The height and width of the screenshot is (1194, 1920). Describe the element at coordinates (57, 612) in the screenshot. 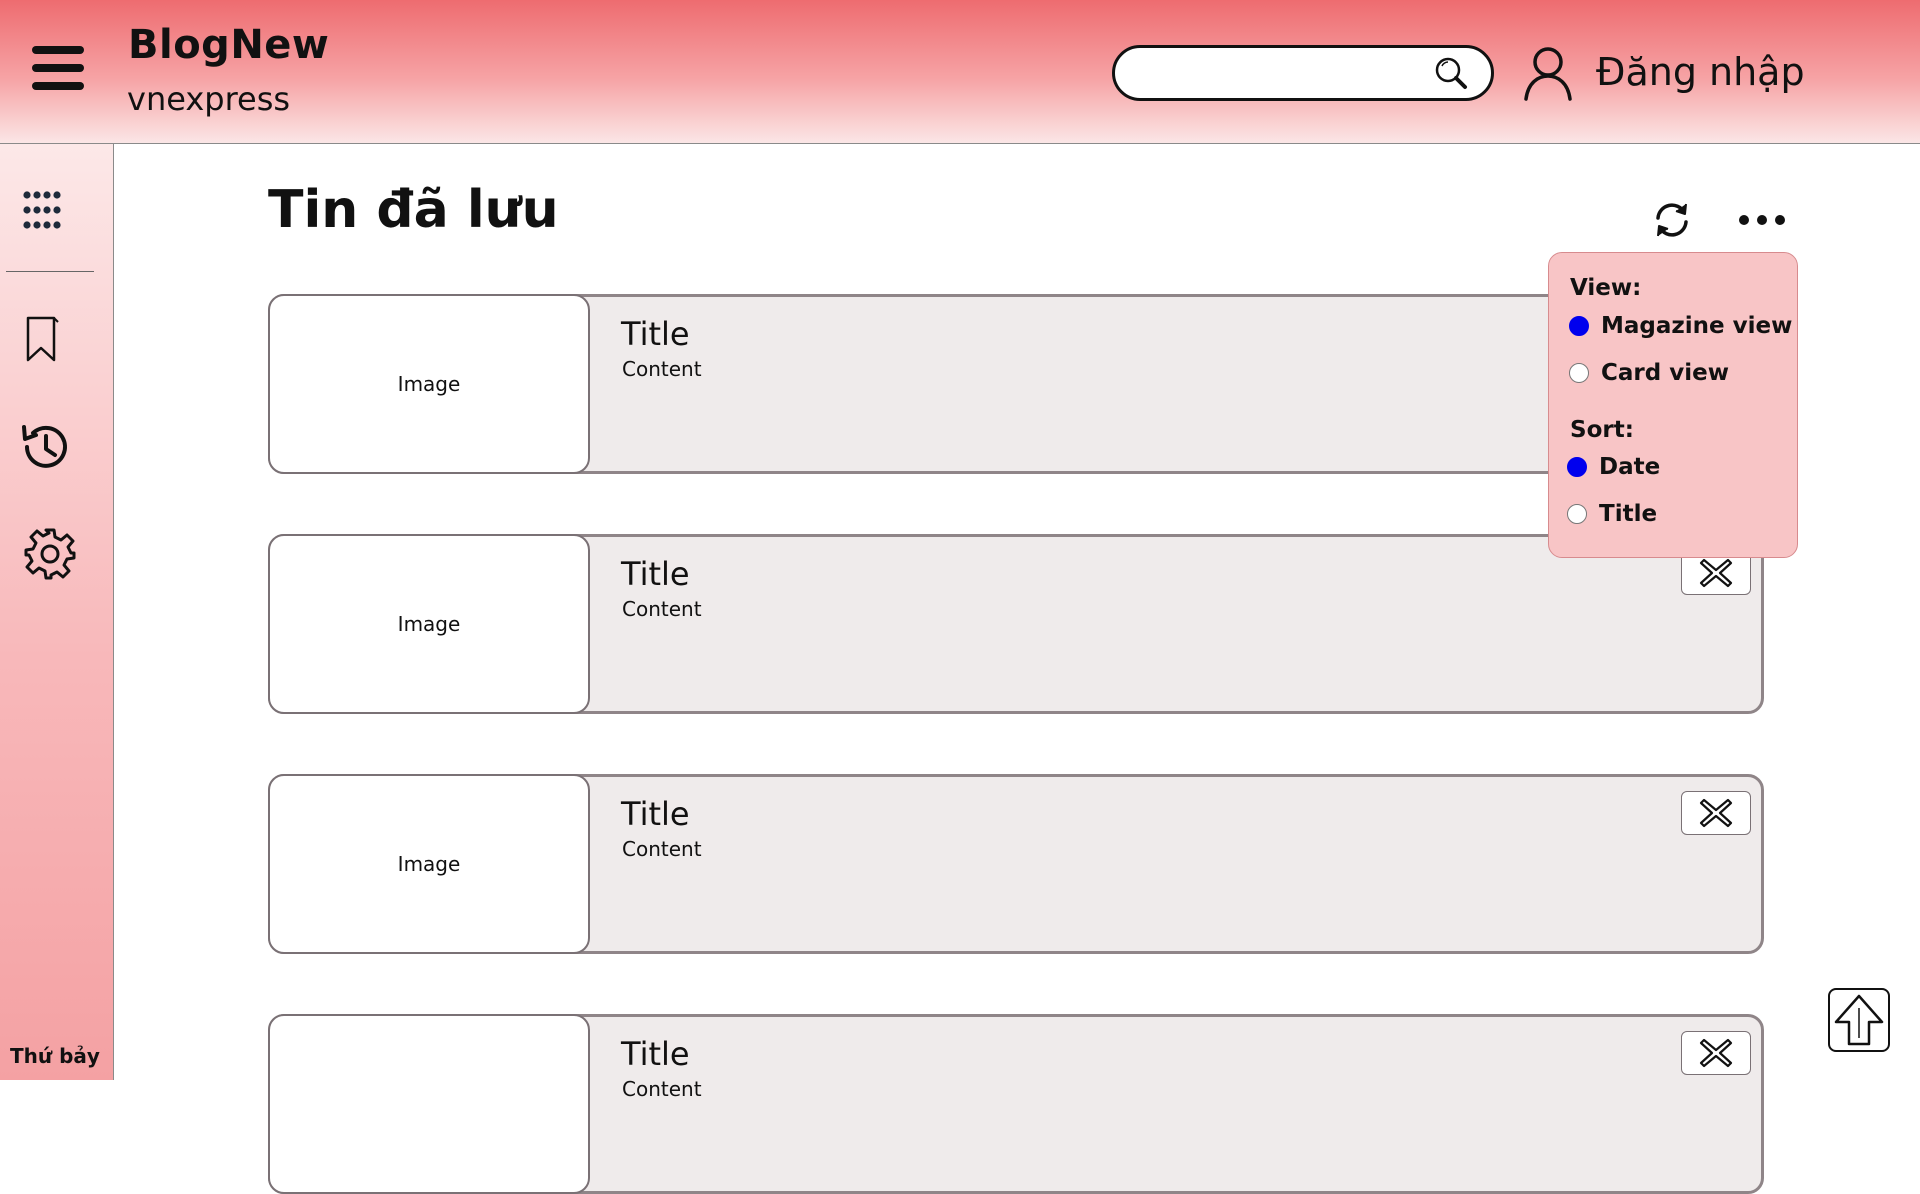

I see `sidebar` at that location.